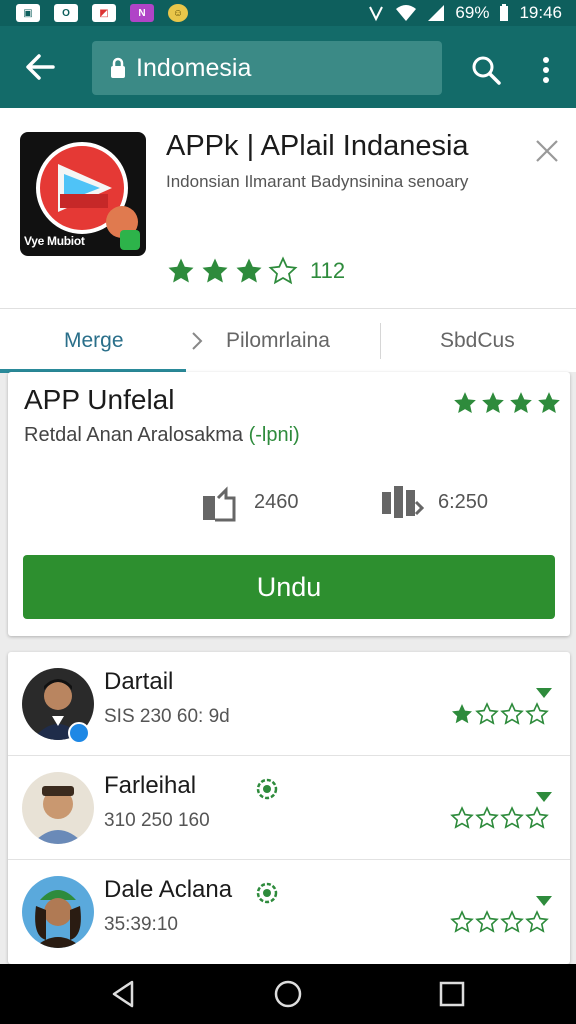  Describe the element at coordinates (328, 270) in the screenshot. I see `rating-count: 112` at that location.